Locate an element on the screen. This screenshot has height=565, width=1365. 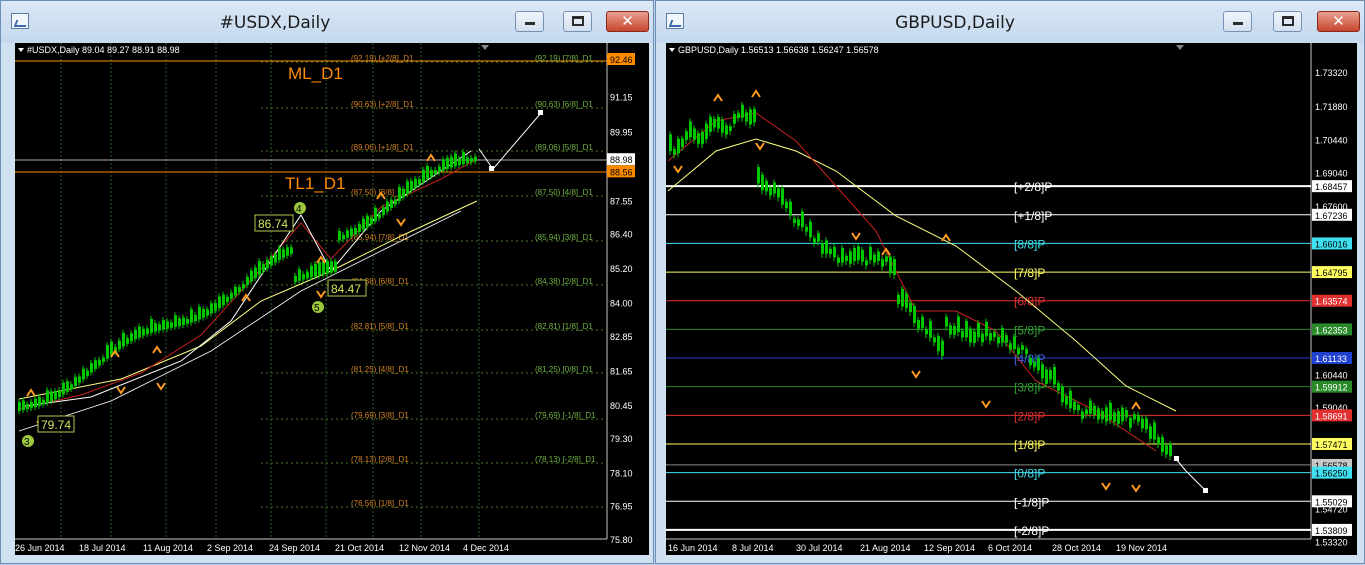
murrey-level-label-right: (92.19) [7/8]_D1 is located at coordinates (564, 58).